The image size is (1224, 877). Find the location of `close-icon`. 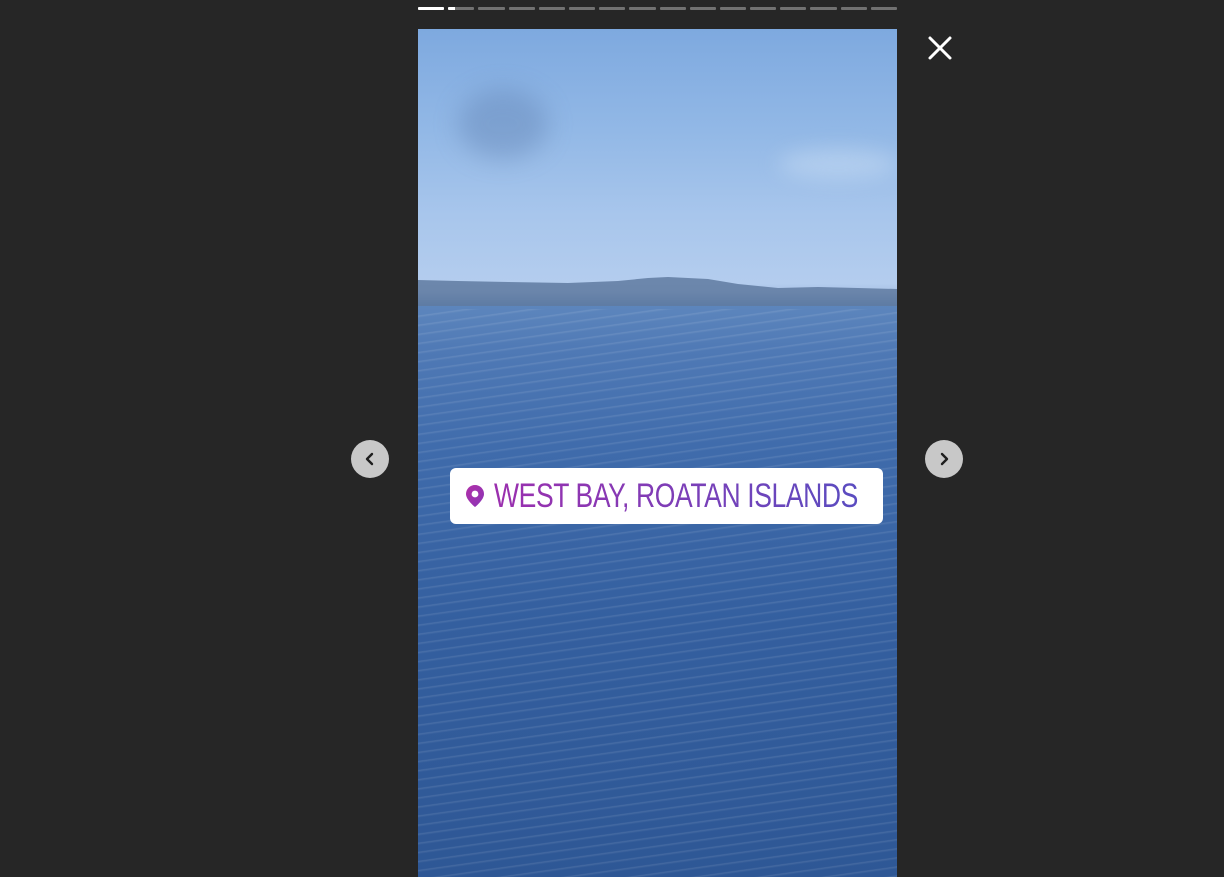

close-icon is located at coordinates (940, 48).